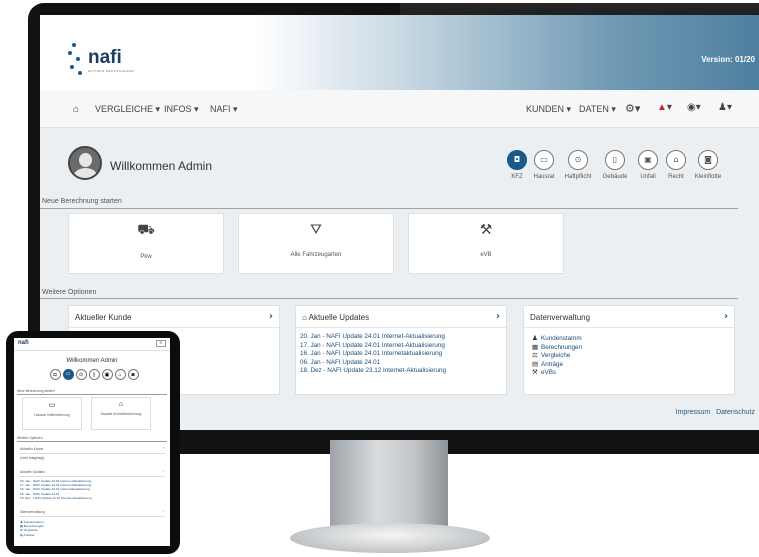  Describe the element at coordinates (121, 413) in the screenshot. I see `tablet-tile-schnell: ⌂ Hausrat Schnellberechnung` at that location.